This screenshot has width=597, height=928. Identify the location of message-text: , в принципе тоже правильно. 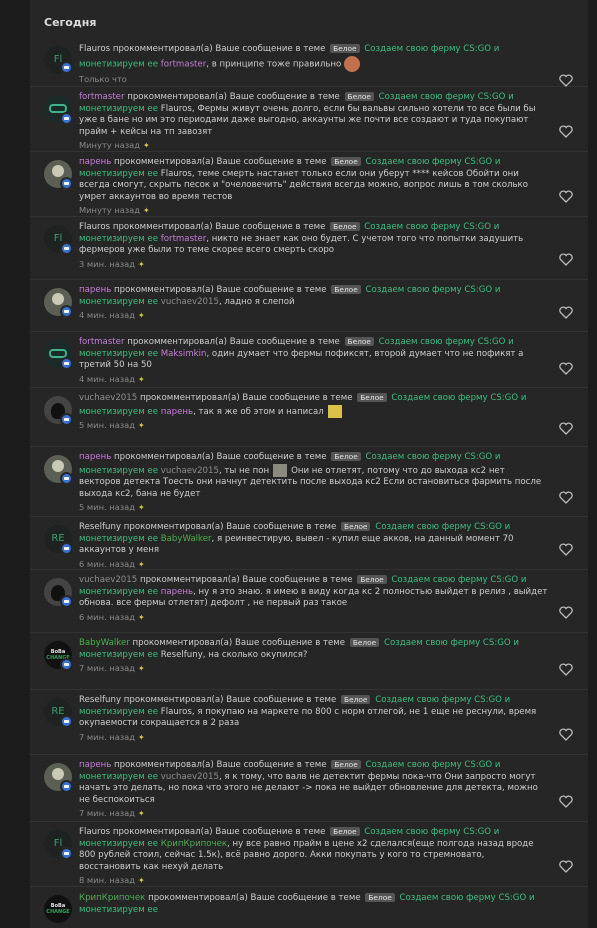
(274, 64).